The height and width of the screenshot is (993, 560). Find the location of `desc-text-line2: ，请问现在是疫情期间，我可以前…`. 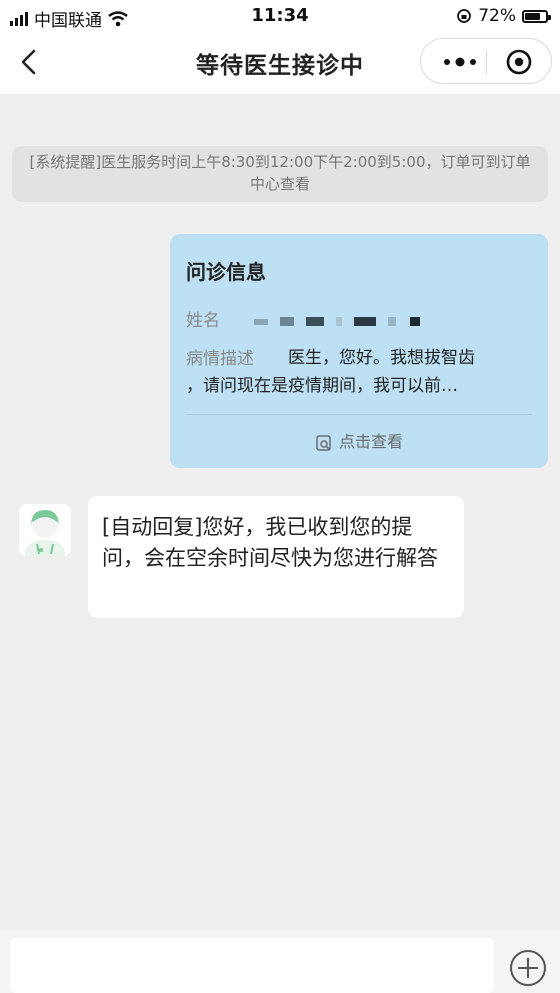

desc-text-line2: ，请问现在是疫情期间，我可以前… is located at coordinates (322, 386).